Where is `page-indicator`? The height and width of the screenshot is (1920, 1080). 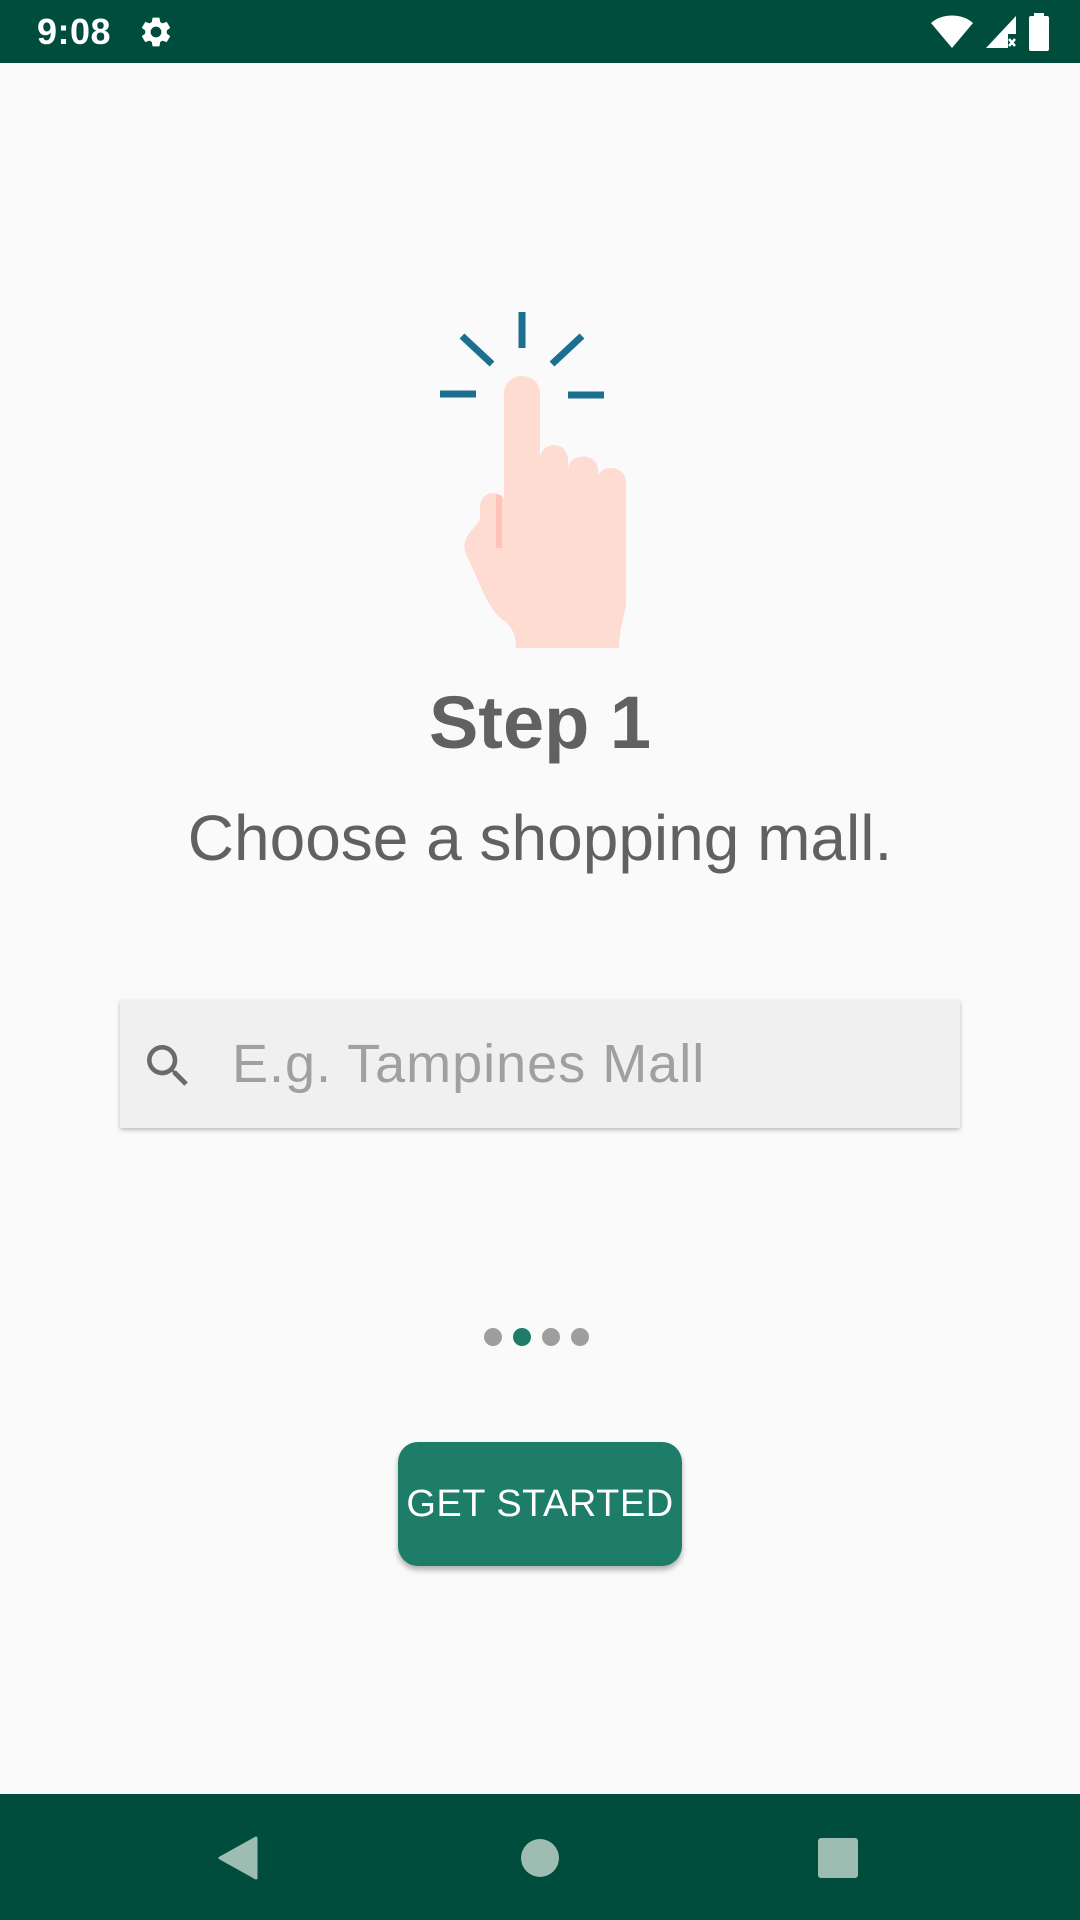
page-indicator is located at coordinates (536, 1338).